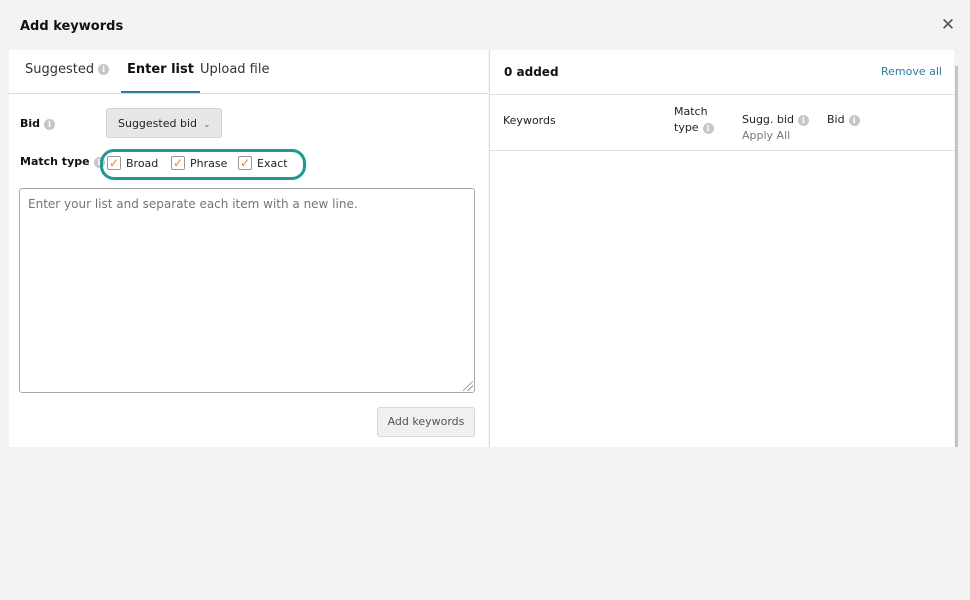 The image size is (970, 600). I want to click on checkbox-exact-label: Exact, so click(272, 163).